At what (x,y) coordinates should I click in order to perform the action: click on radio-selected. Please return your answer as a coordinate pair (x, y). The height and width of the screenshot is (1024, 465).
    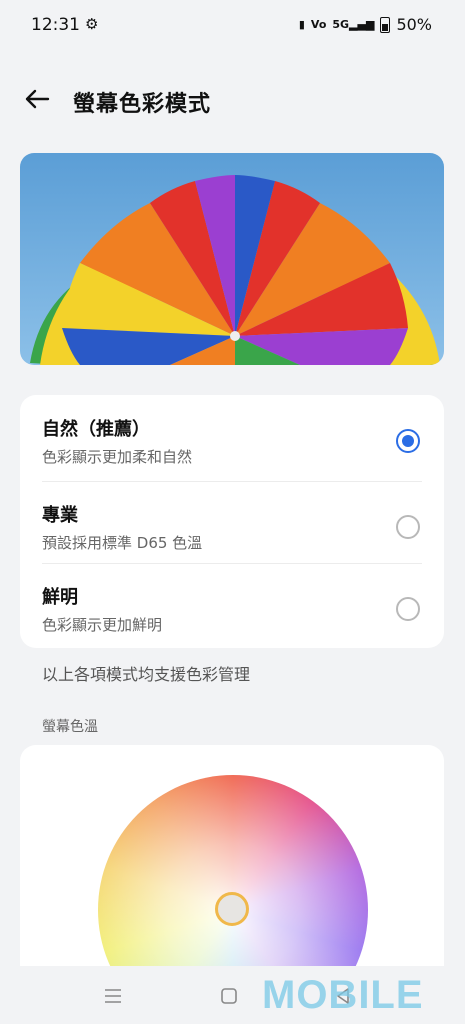
    Looking at the image, I should click on (408, 441).